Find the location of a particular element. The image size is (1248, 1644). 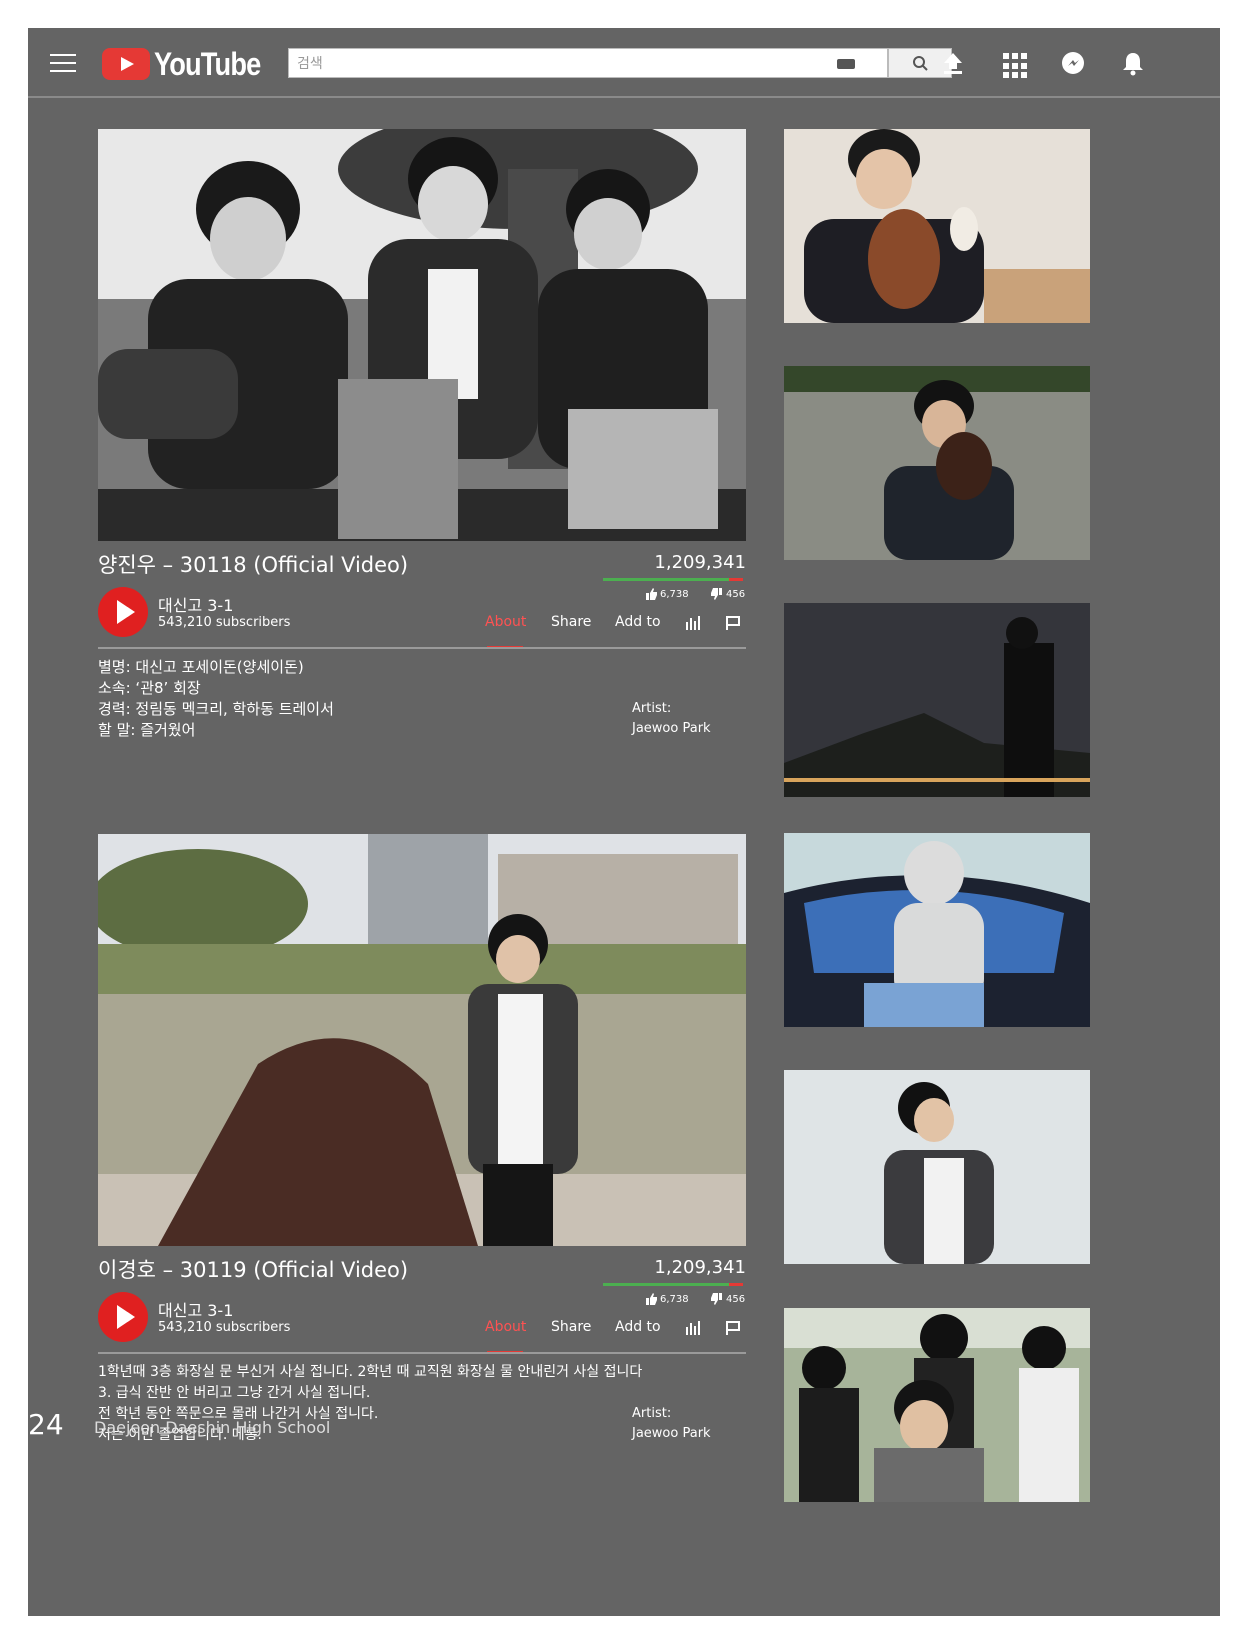

description-line: 별명: 대신고 포세이돈(양세이돈) is located at coordinates (201, 667).